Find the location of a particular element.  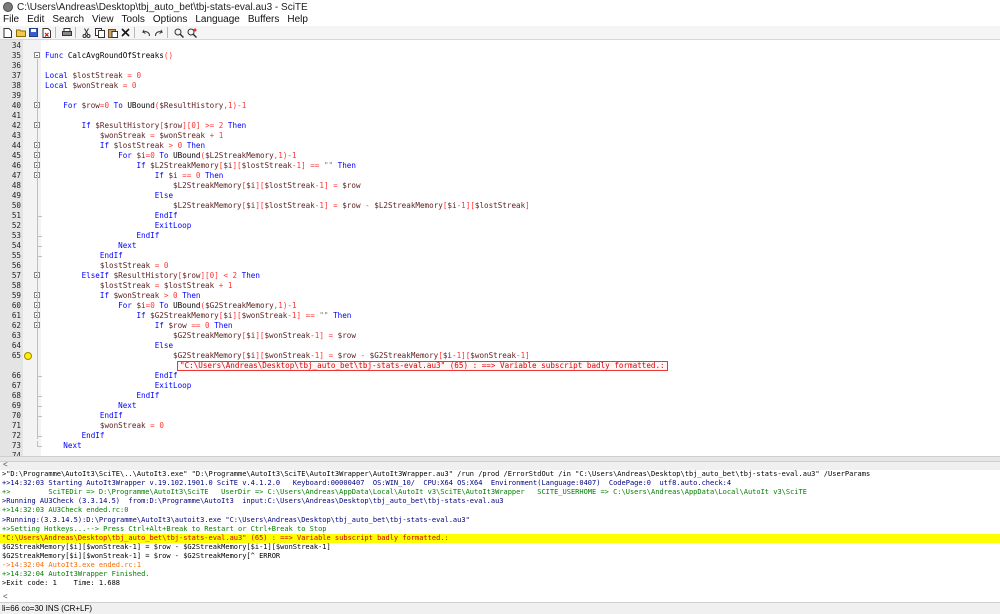

code-line: 71 $wonStreak = 0 is located at coordinates (500, 426).